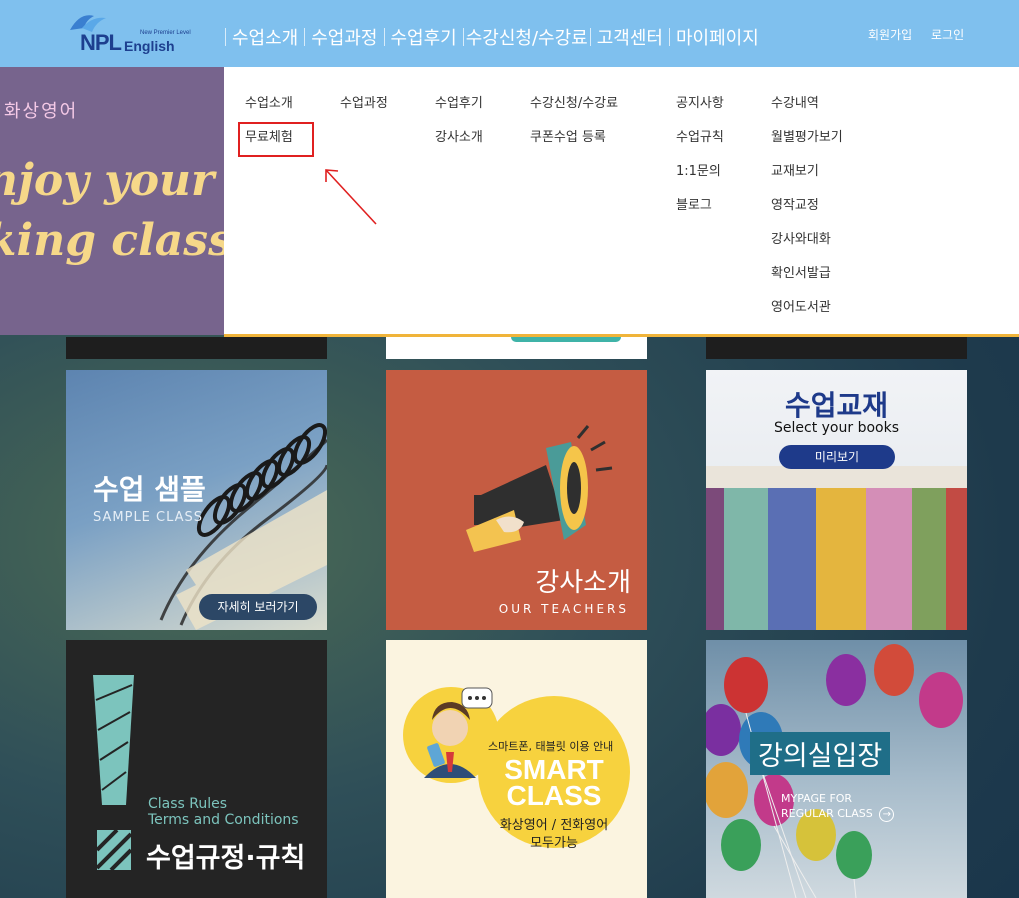 The height and width of the screenshot is (898, 1019). I want to click on arrow-right-circle-icon: →, so click(887, 814).